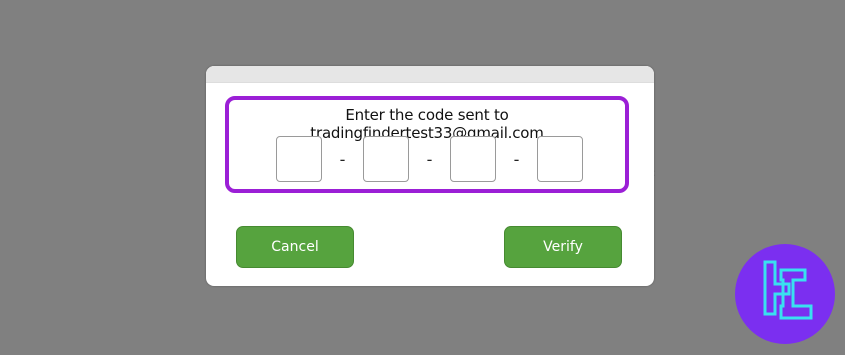 This screenshot has width=845, height=355. What do you see at coordinates (295, 247) in the screenshot?
I see `cancel-button: Cancel` at bounding box center [295, 247].